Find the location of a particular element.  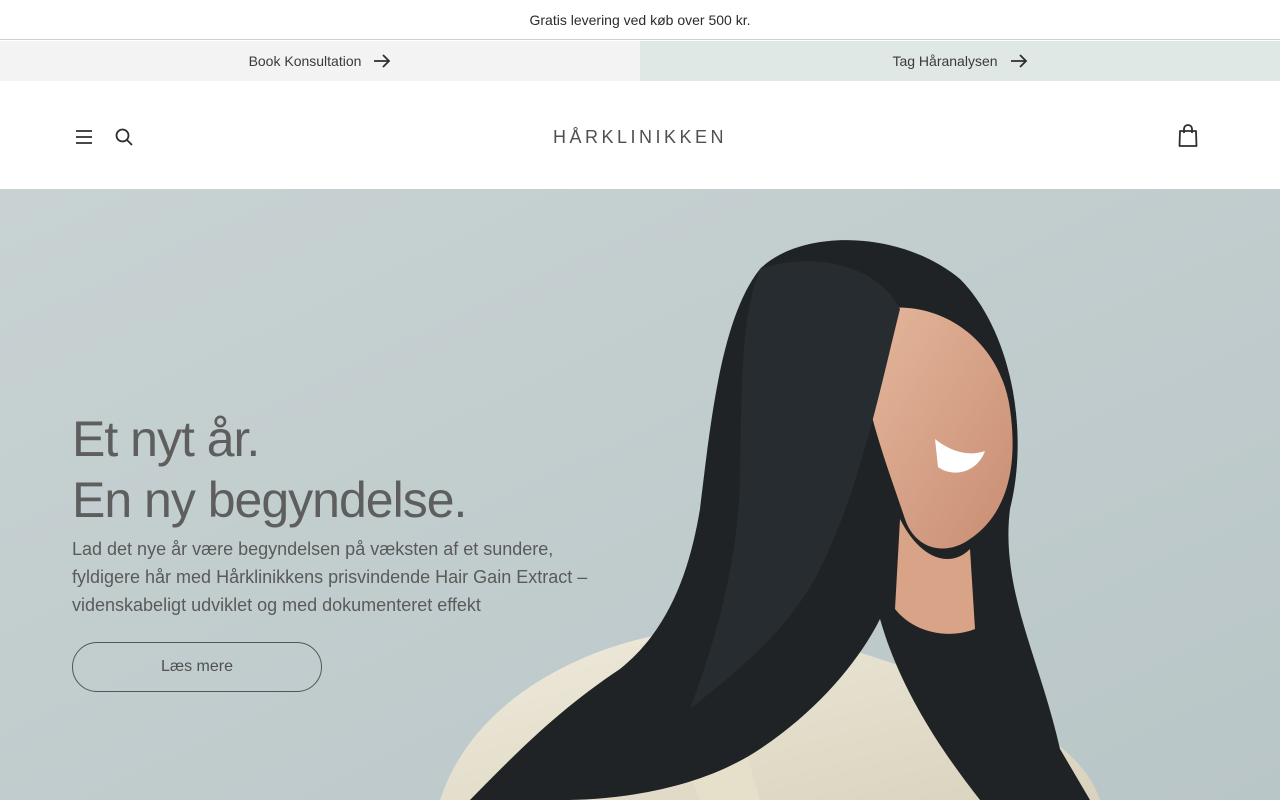

announcement-text: Gratis levering ved køb over 500 kr. is located at coordinates (640, 19).